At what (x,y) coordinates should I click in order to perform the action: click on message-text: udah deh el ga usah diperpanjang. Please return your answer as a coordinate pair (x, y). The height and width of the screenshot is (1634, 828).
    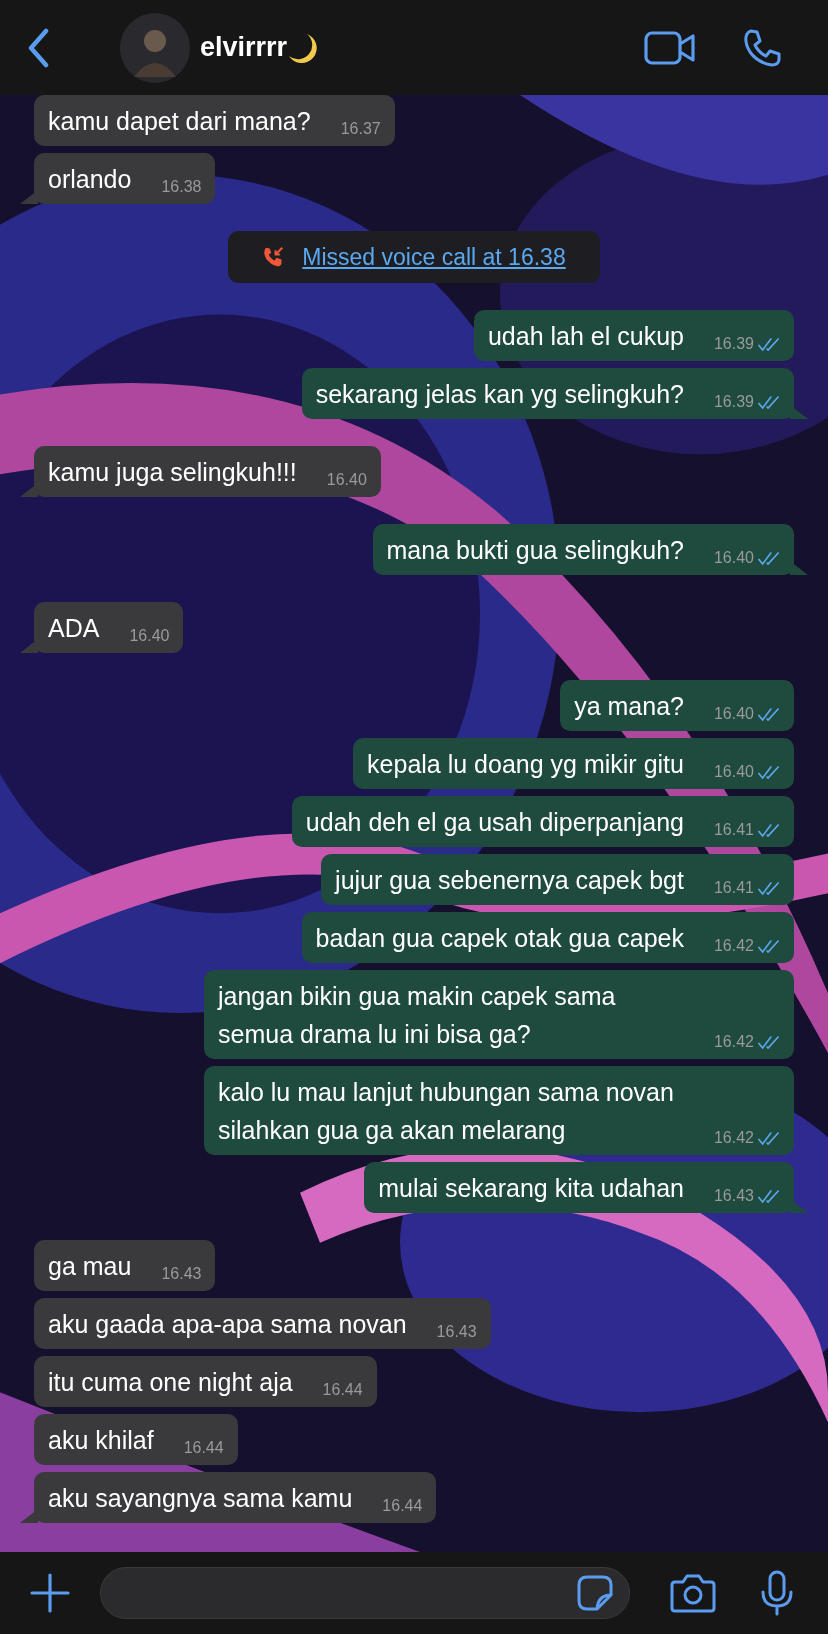
    Looking at the image, I should click on (494, 822).